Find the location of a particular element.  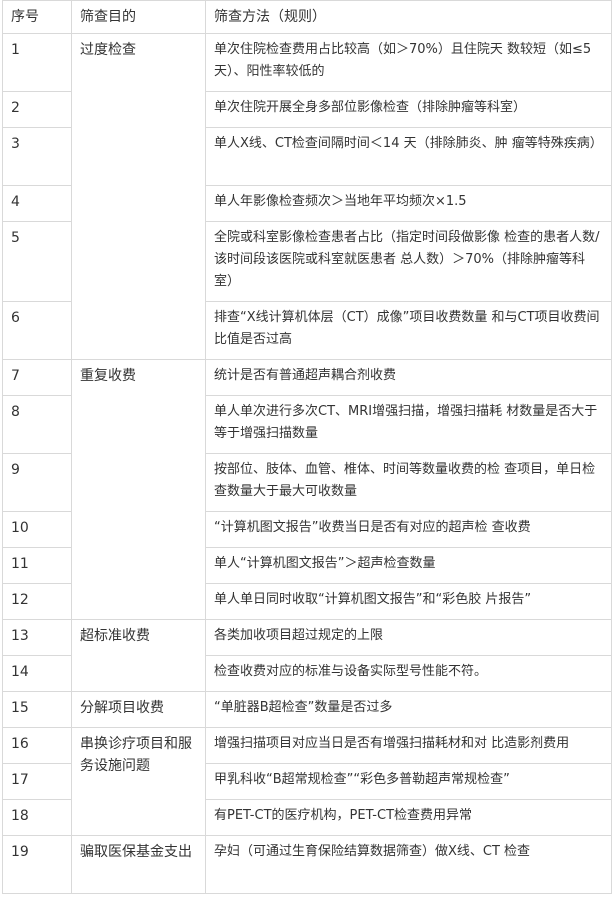

serial-number-cell: 5 is located at coordinates (37, 261).